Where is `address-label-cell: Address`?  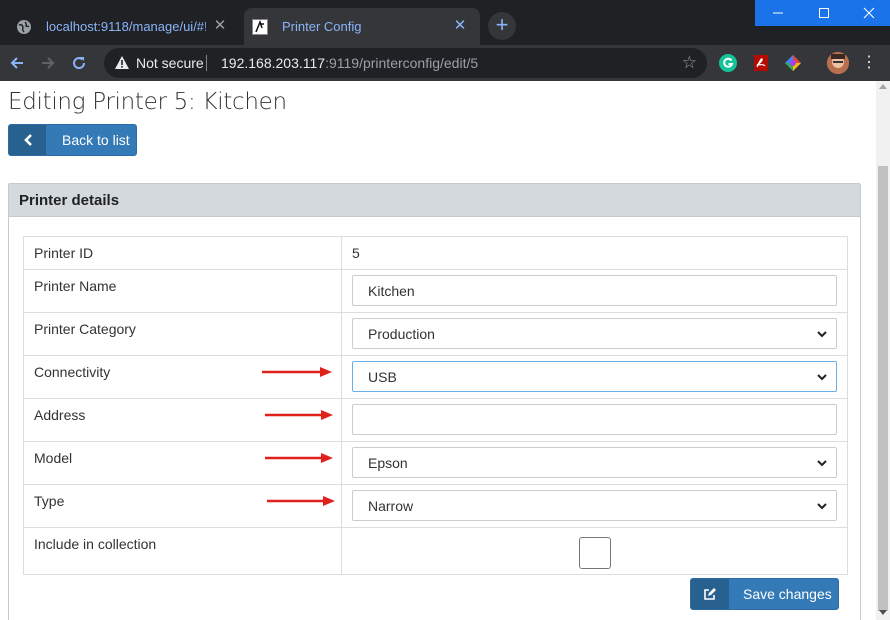 address-label-cell: Address is located at coordinates (182, 420).